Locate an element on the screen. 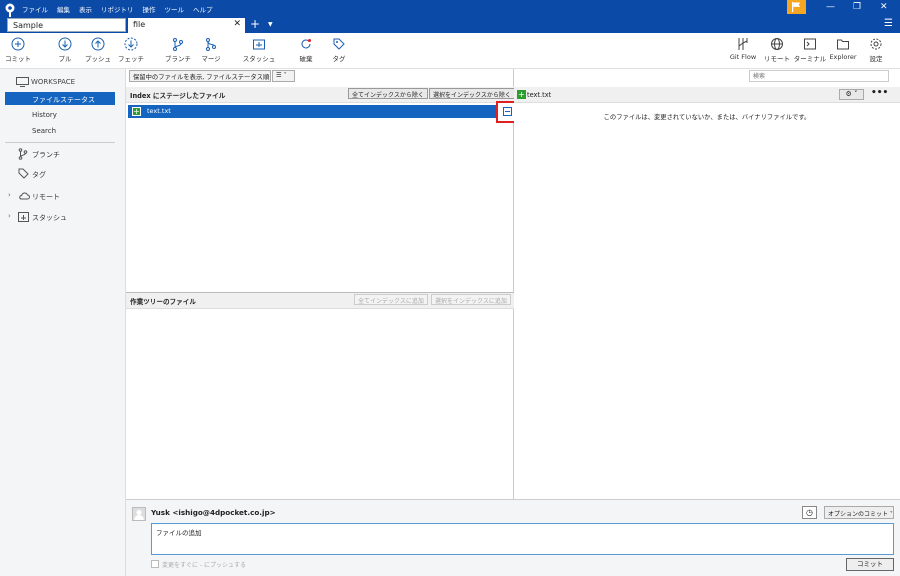 This screenshot has height=576, width=900. fetch-icon is located at coordinates (131, 44).